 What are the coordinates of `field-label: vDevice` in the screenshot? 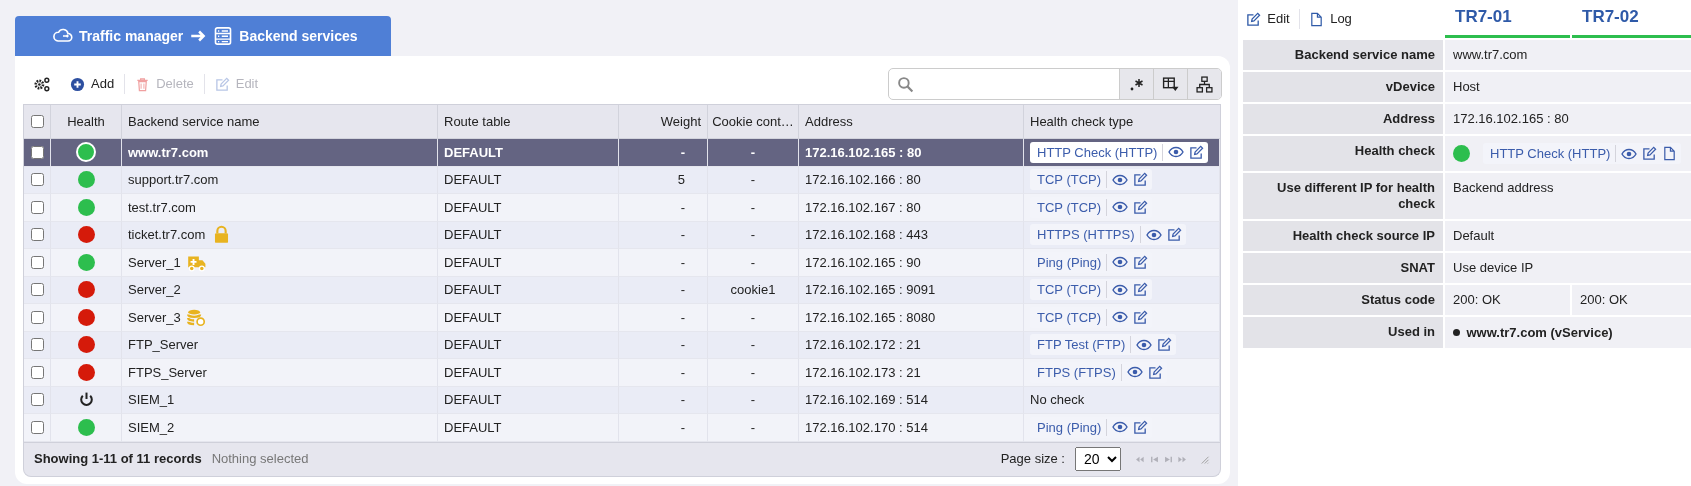 It's located at (1410, 86).